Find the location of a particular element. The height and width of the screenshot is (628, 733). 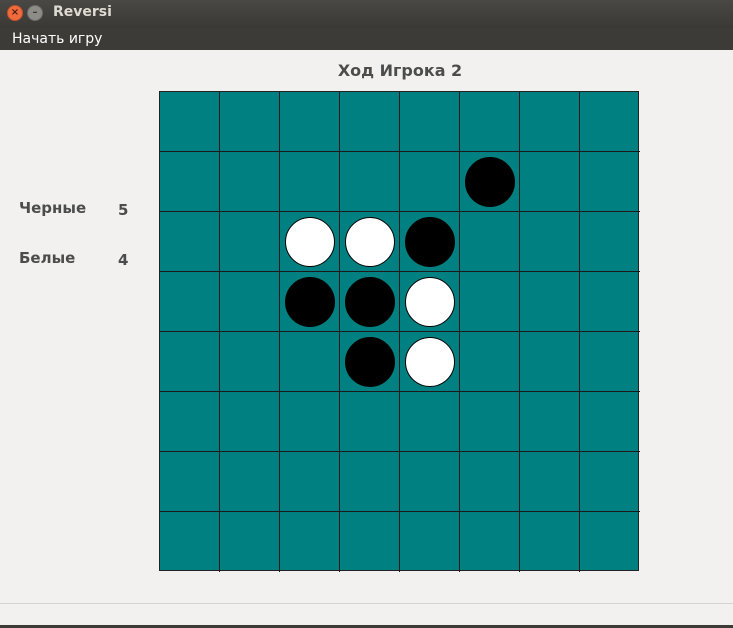

close-icon: × is located at coordinates (15, 13).